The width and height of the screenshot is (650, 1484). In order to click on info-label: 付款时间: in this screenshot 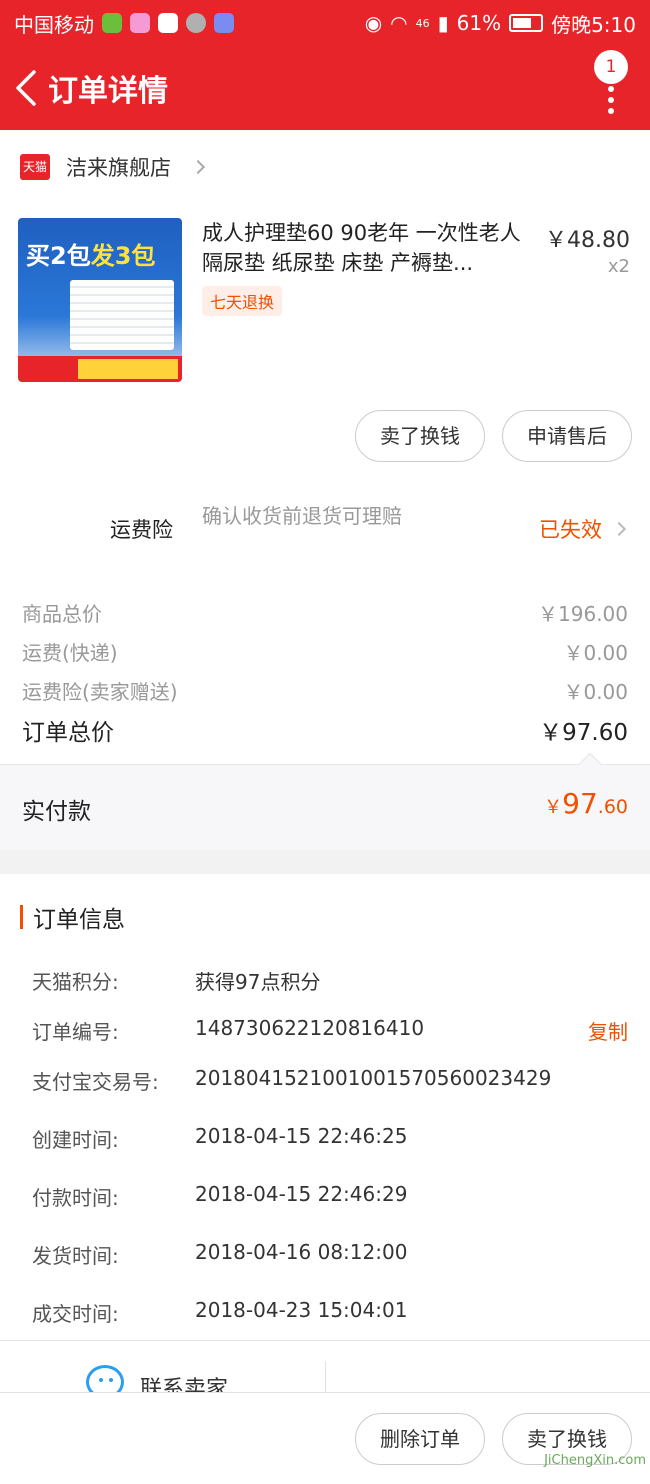, I will do `click(75, 1198)`.